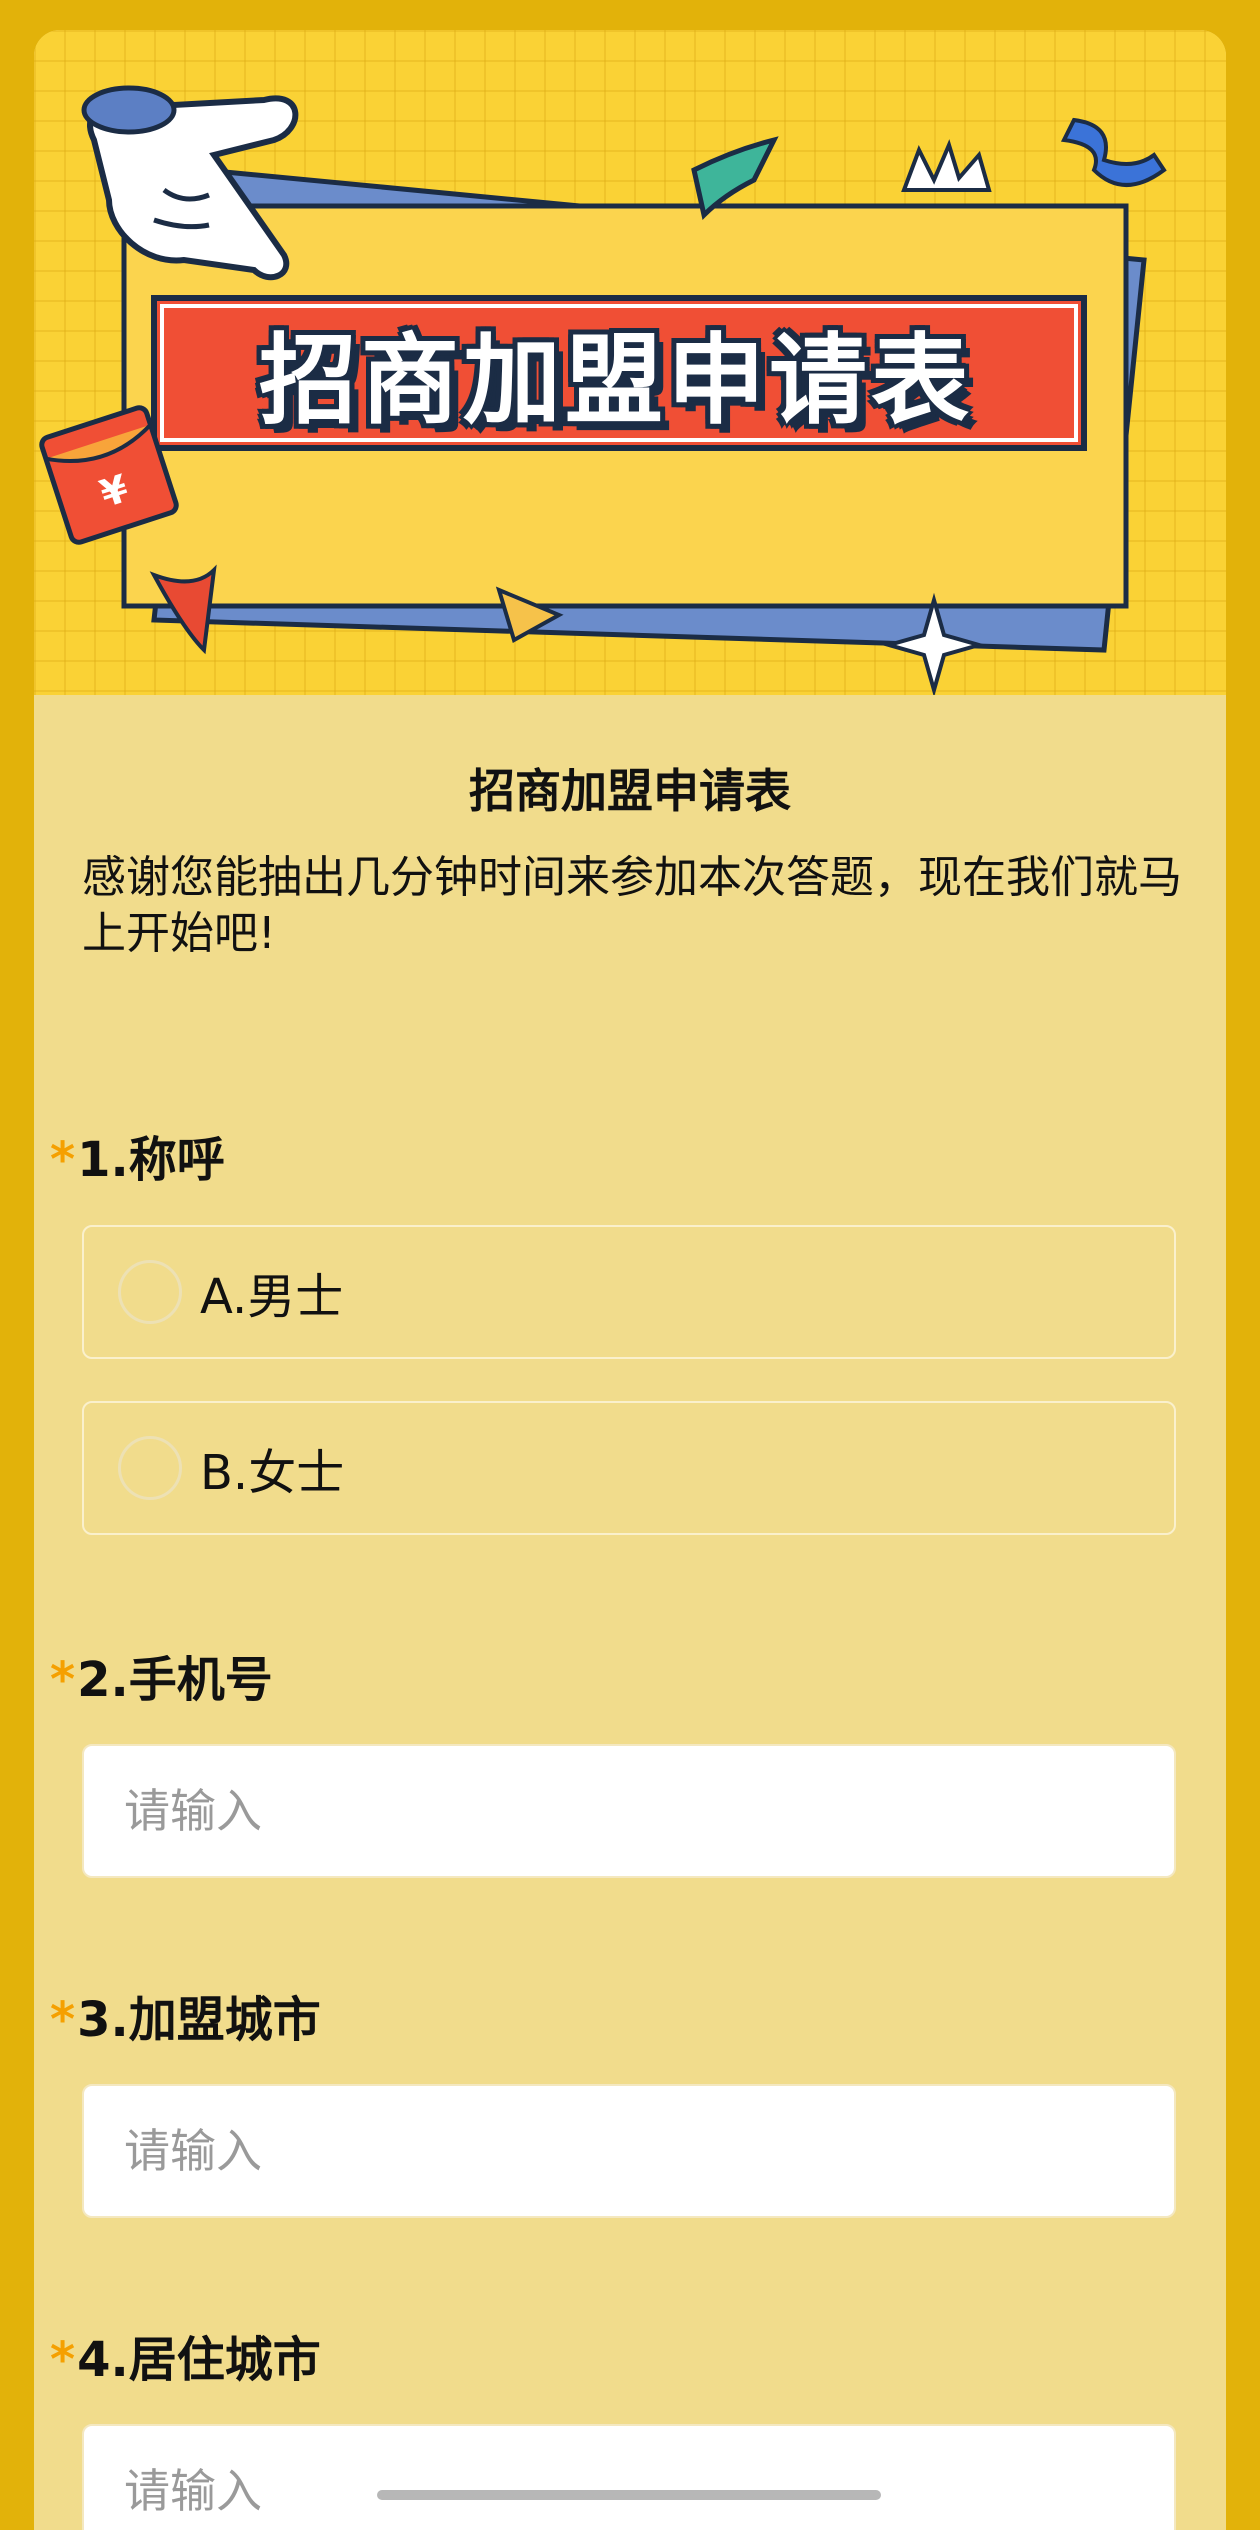 This screenshot has width=1260, height=2530. I want to click on question-text: 1.称呼, so click(151, 1160).